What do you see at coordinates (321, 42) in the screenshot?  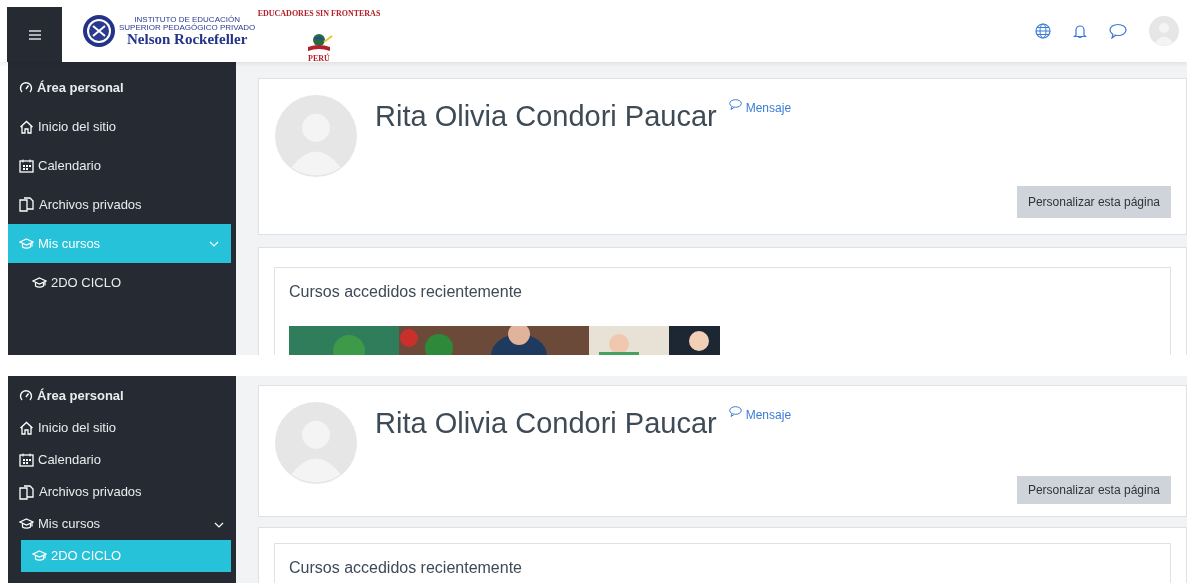 I see `globe-book-drawing` at bounding box center [321, 42].